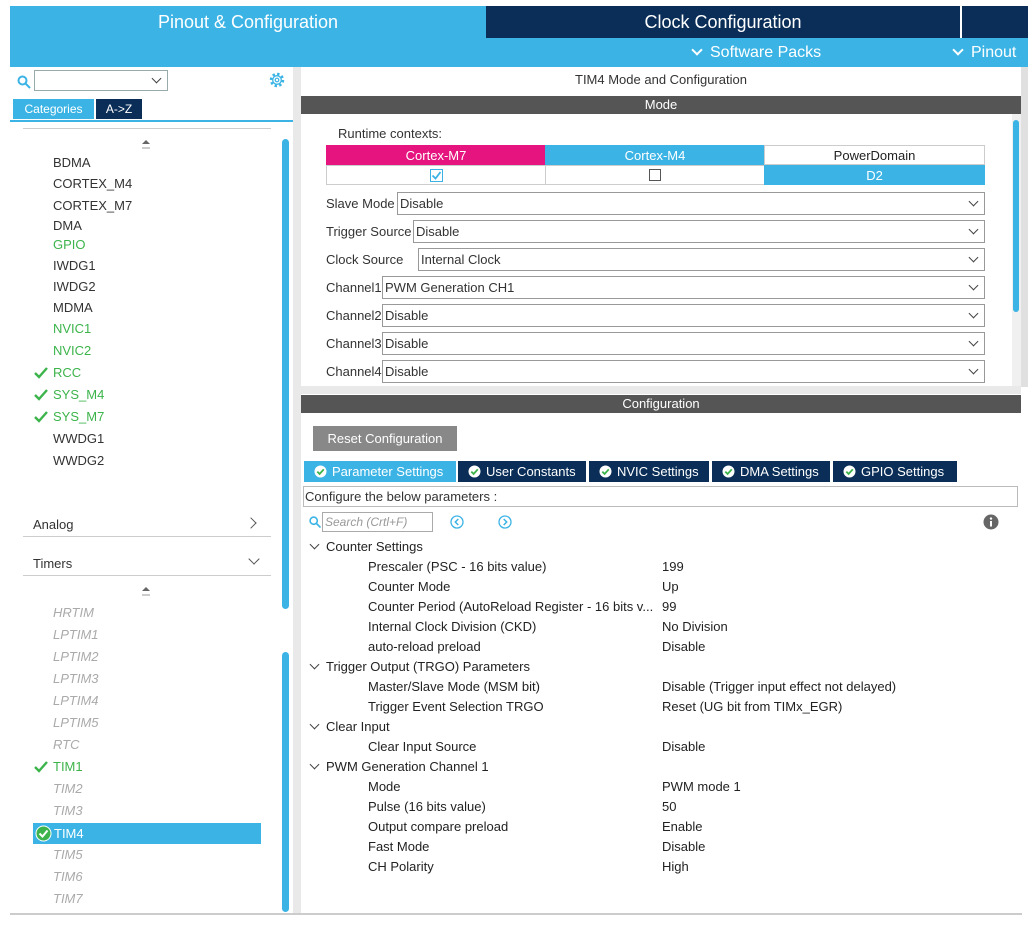 The height and width of the screenshot is (926, 1028). I want to click on sidebar-item-tim5: TIM5, so click(68, 855).